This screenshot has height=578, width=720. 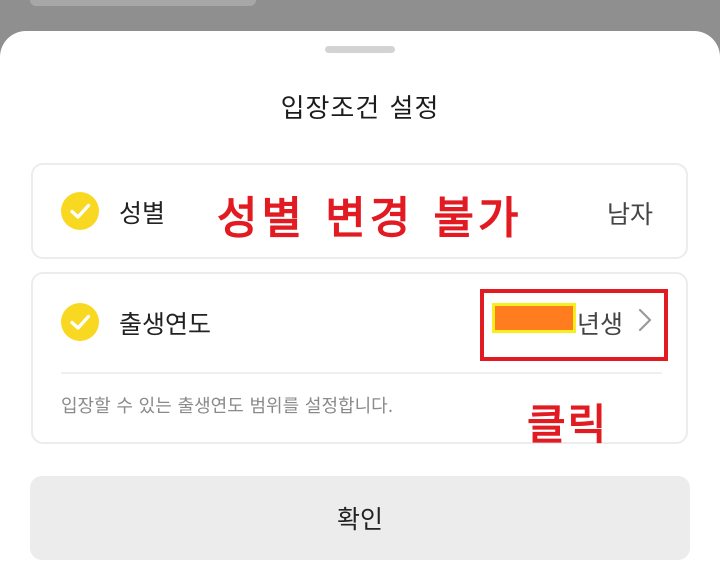 What do you see at coordinates (568, 424) in the screenshot?
I see `click-annotation: 클릭` at bounding box center [568, 424].